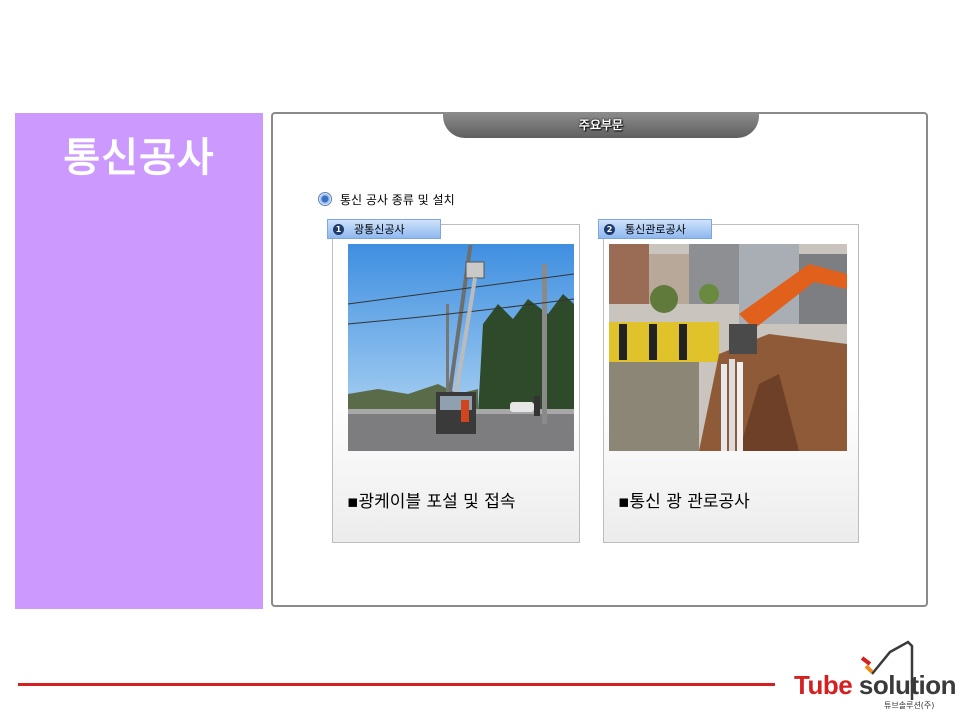  I want to click on footer-divider, so click(396, 684).